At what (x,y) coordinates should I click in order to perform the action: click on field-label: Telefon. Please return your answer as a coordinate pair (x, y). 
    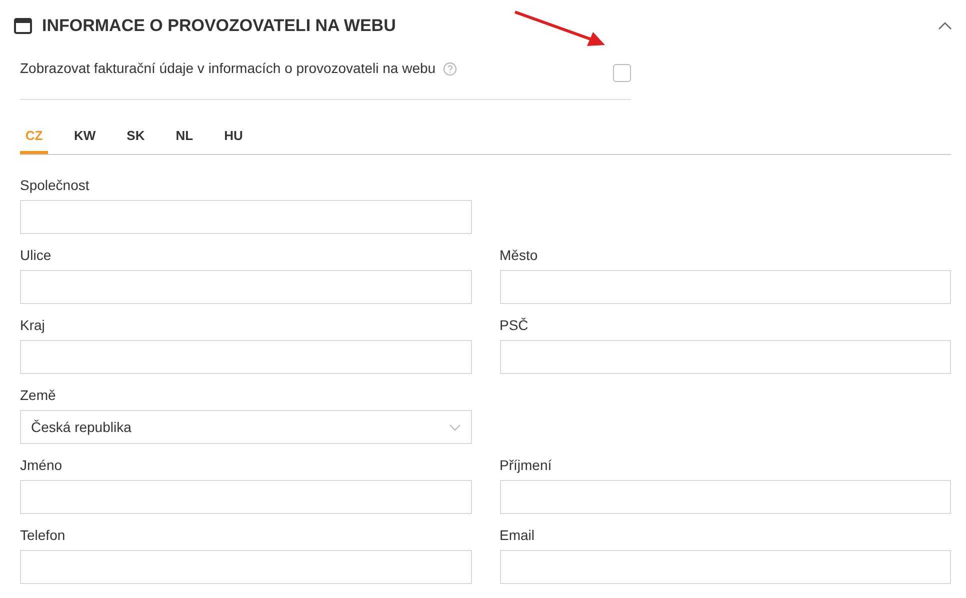
    Looking at the image, I should click on (43, 535).